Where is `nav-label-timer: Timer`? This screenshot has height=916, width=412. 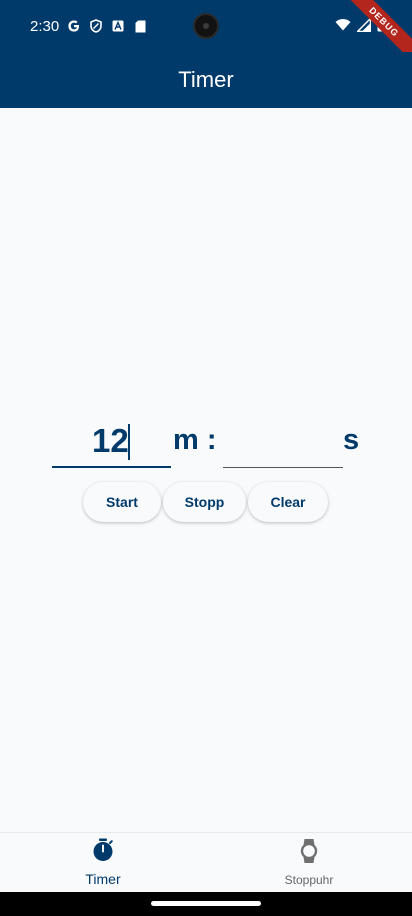 nav-label-timer: Timer is located at coordinates (103, 879).